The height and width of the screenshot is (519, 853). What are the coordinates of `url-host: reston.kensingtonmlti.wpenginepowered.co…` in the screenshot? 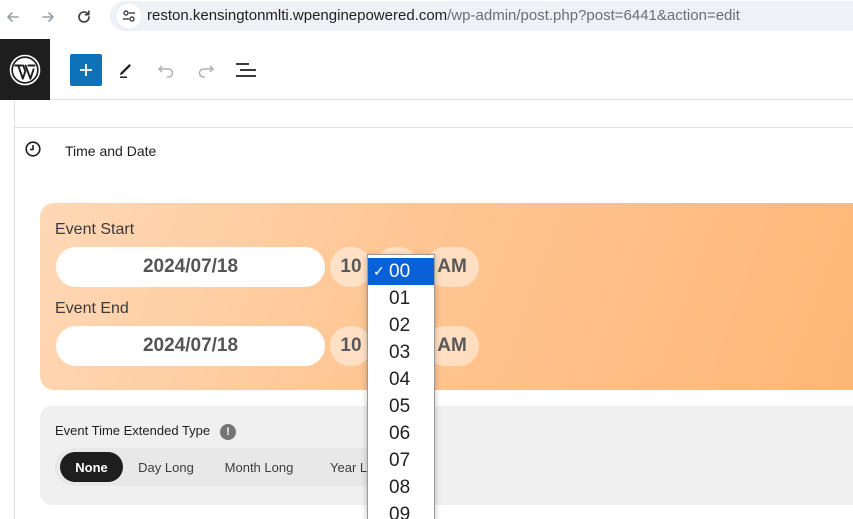 It's located at (297, 15).